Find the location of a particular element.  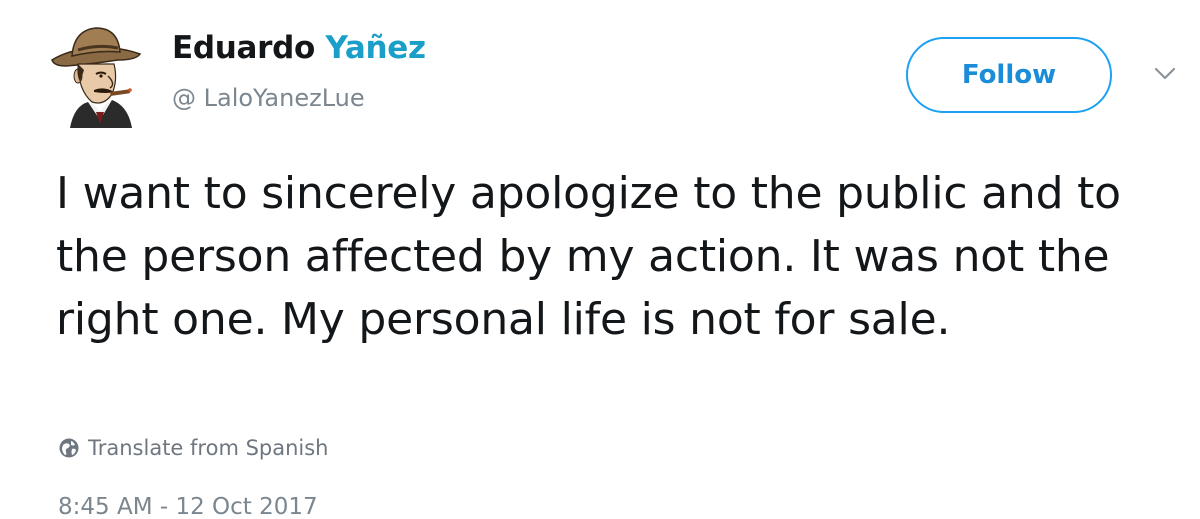

avatar is located at coordinates (96, 74).